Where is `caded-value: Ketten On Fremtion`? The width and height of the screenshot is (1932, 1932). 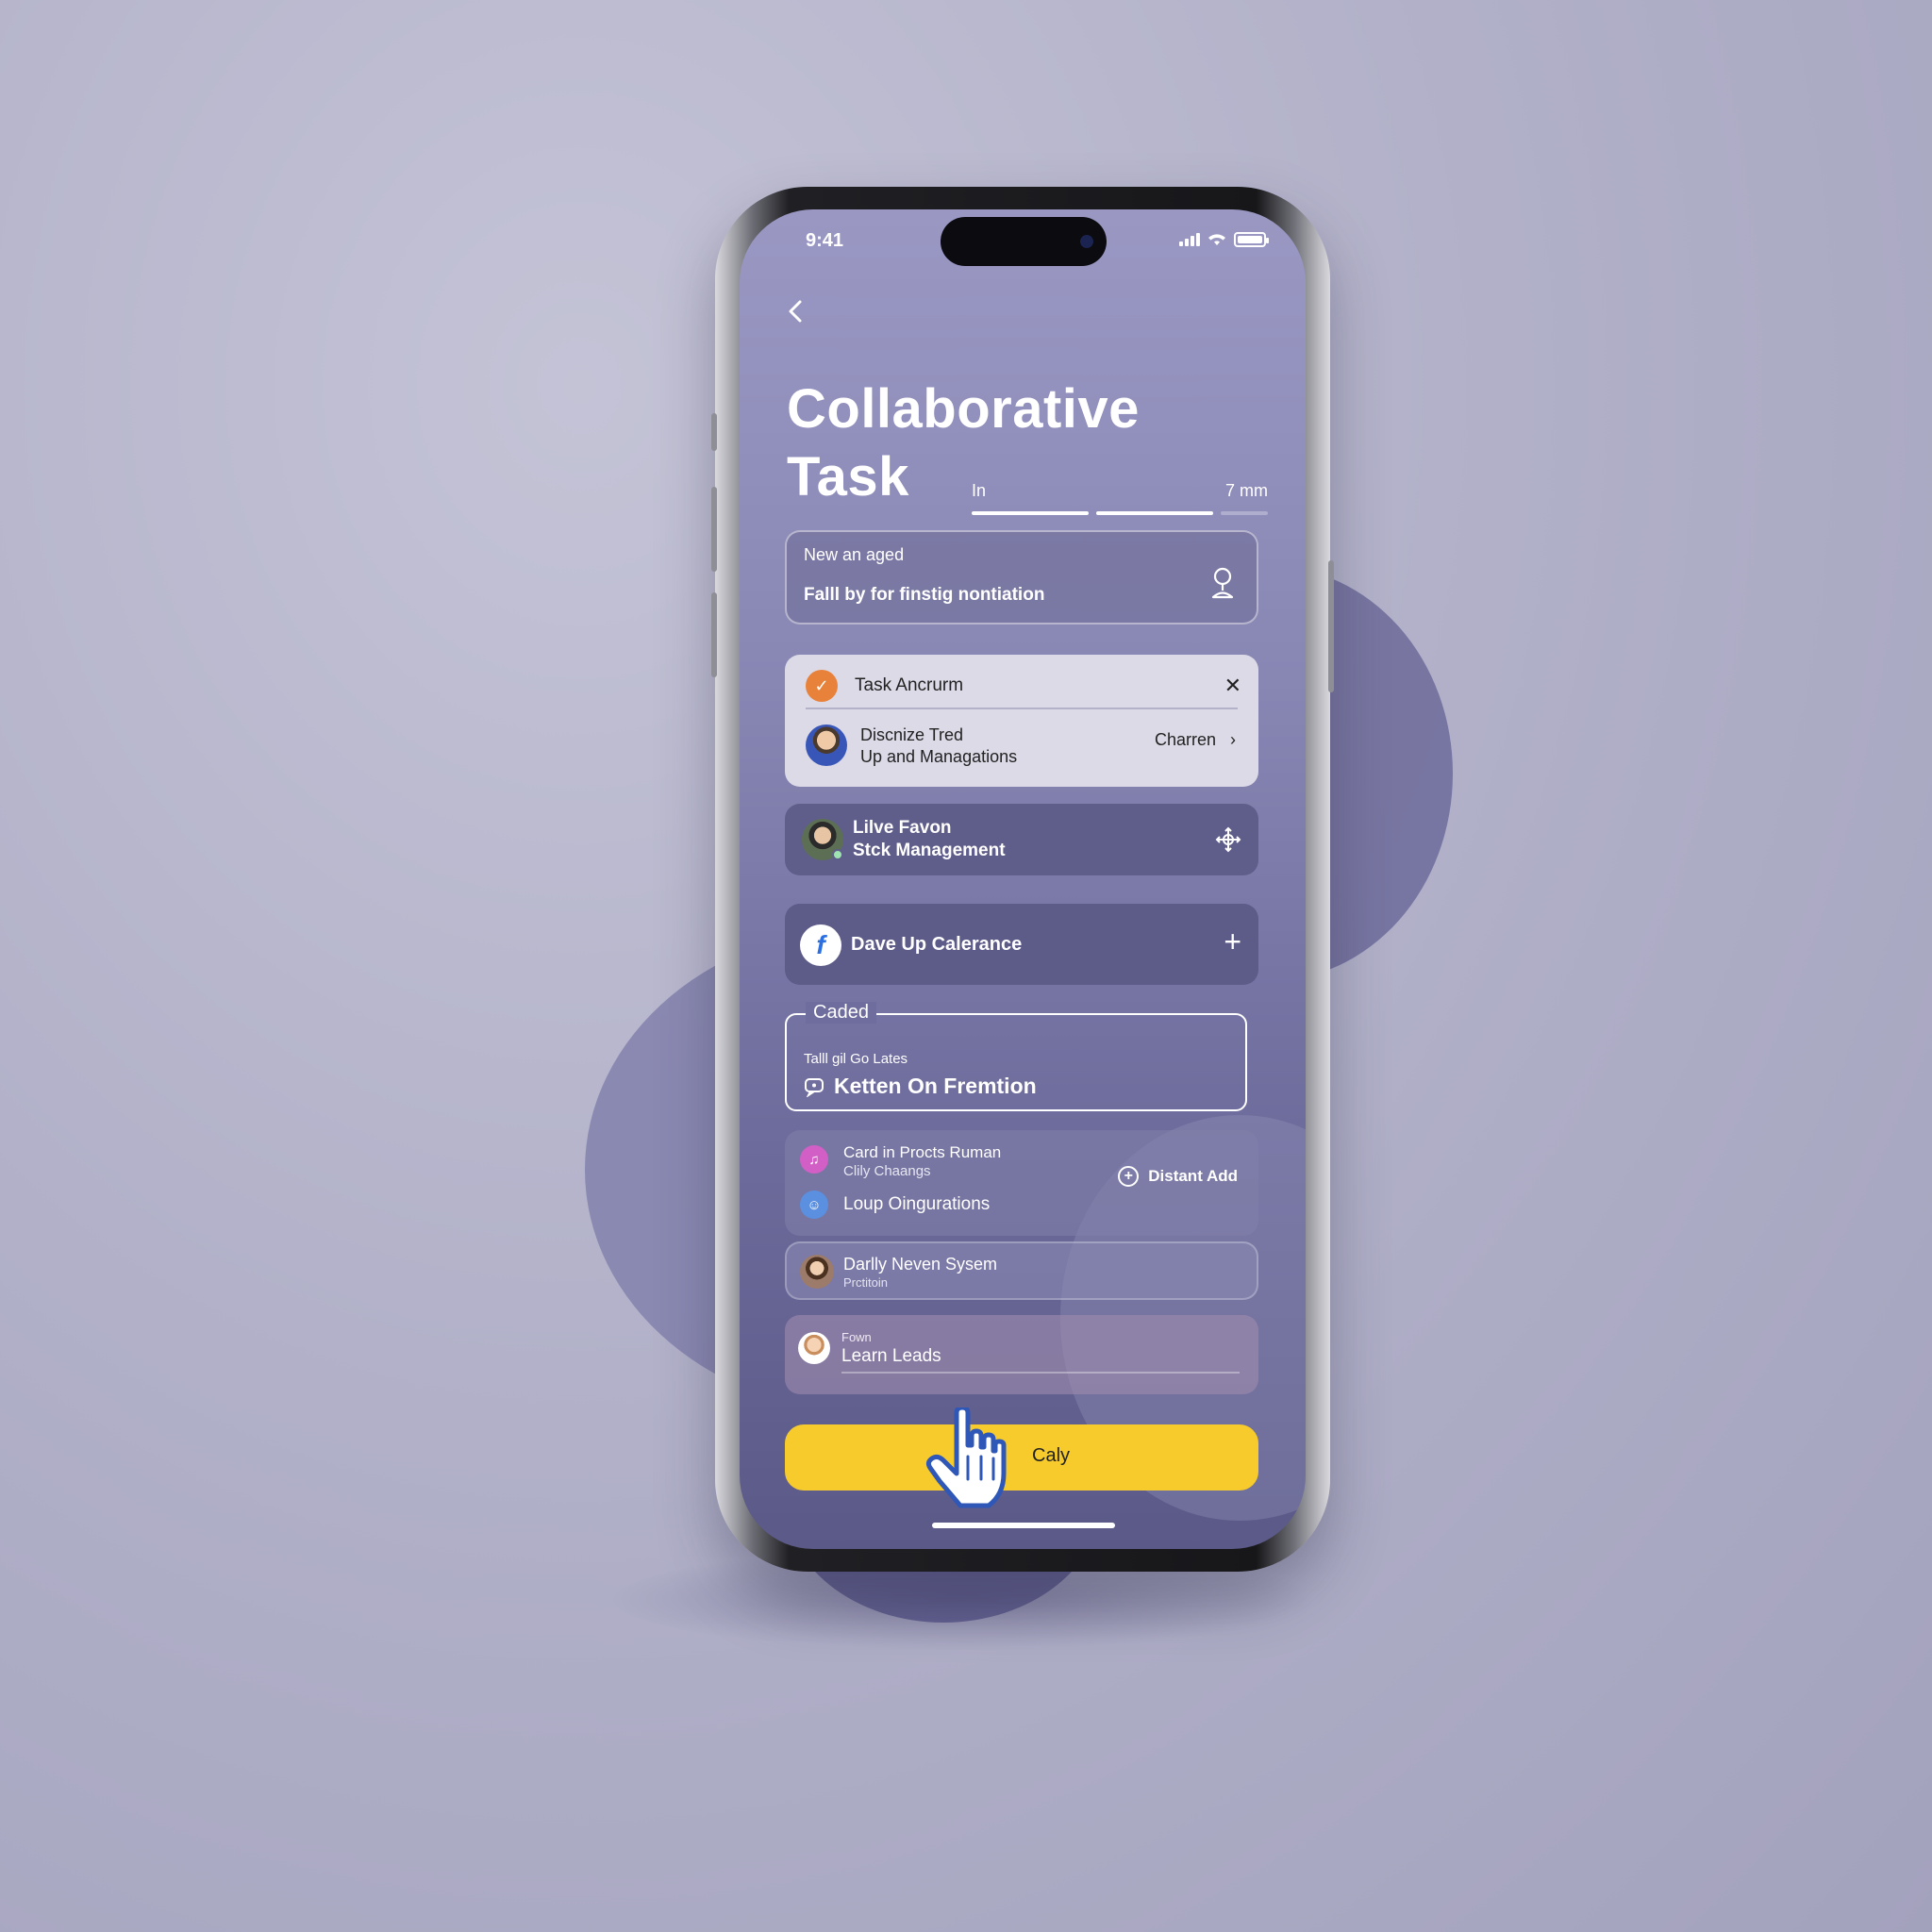
caded-value: Ketten On Fremtion is located at coordinates (921, 1086).